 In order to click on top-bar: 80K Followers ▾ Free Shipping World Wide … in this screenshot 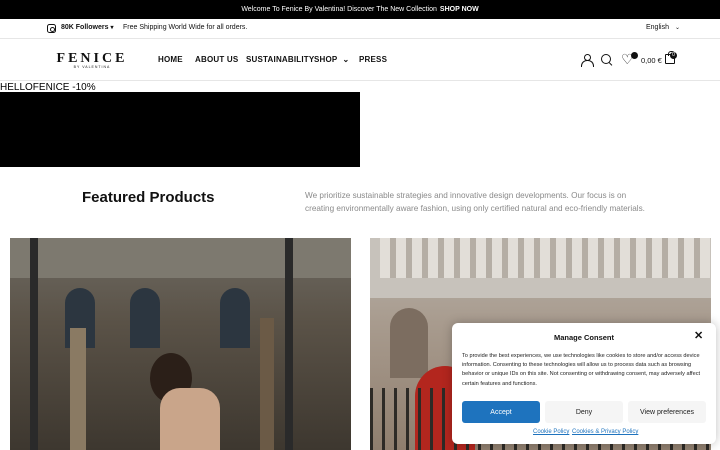, I will do `click(360, 29)`.